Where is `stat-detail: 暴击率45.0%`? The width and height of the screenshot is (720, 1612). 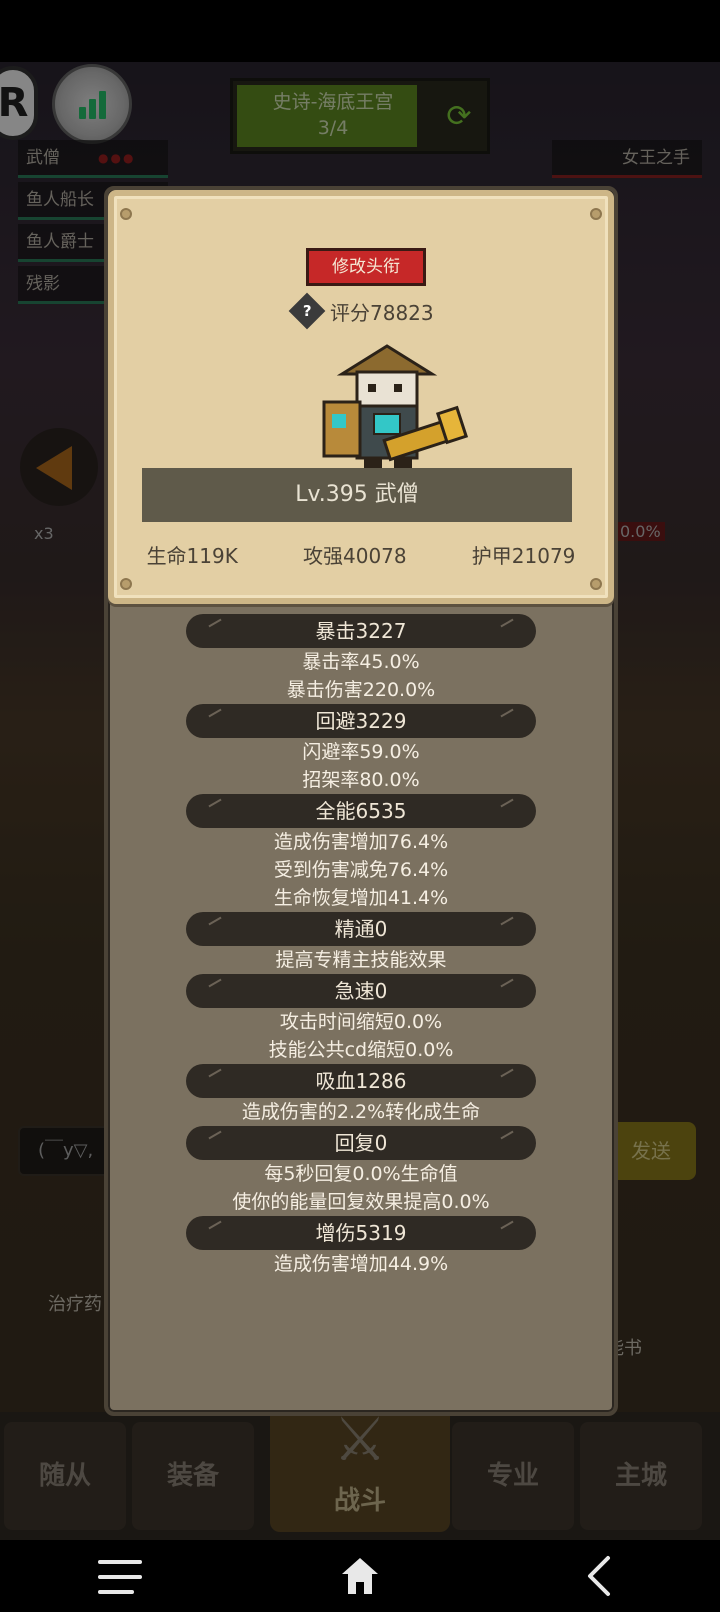 stat-detail: 暴击率45.0% is located at coordinates (361, 662).